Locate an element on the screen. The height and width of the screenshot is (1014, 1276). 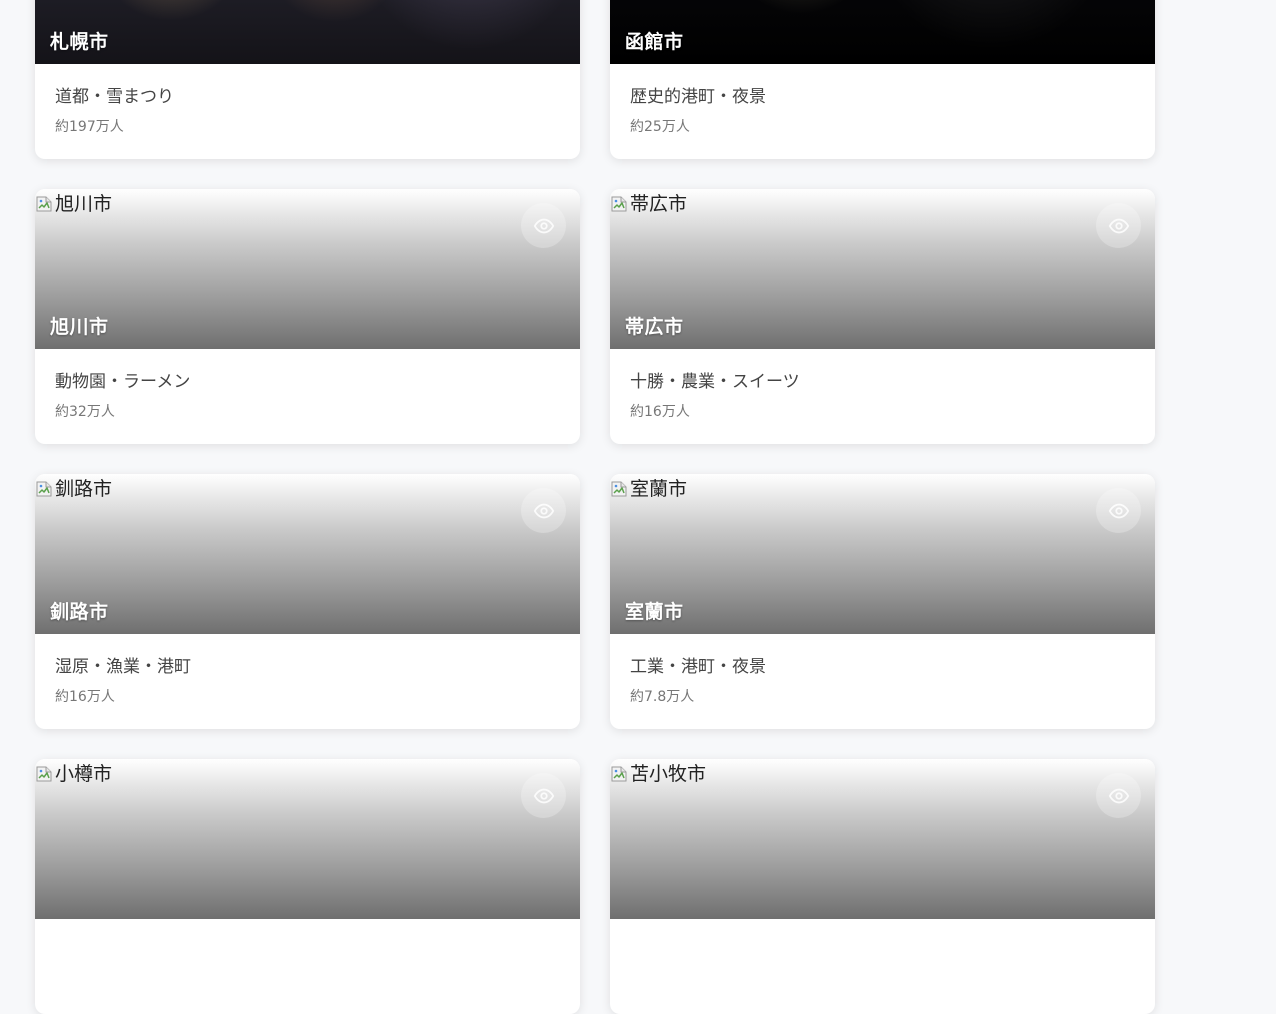
city-card-hakodate: 函館市 歴史的港町・夜景 約25万人 is located at coordinates (882, 79).